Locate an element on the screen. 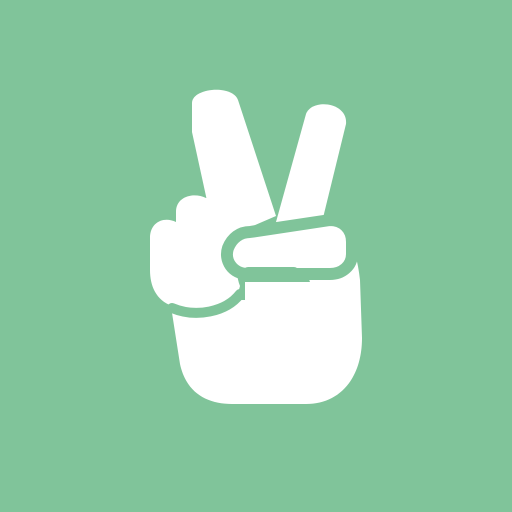 The height and width of the screenshot is (512, 512). thumb is located at coordinates (289, 247).